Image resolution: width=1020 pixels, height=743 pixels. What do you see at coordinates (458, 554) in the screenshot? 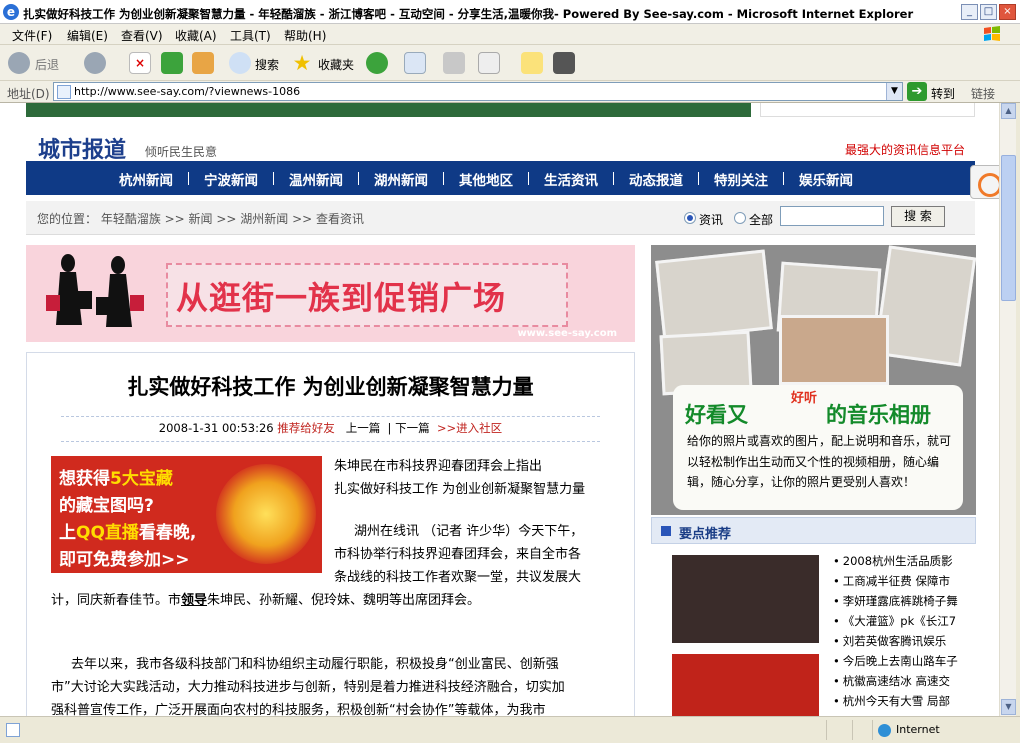
I see `paragraph-line: 市科协举行科技界迎春团拜会，来自全市各` at bounding box center [458, 554].